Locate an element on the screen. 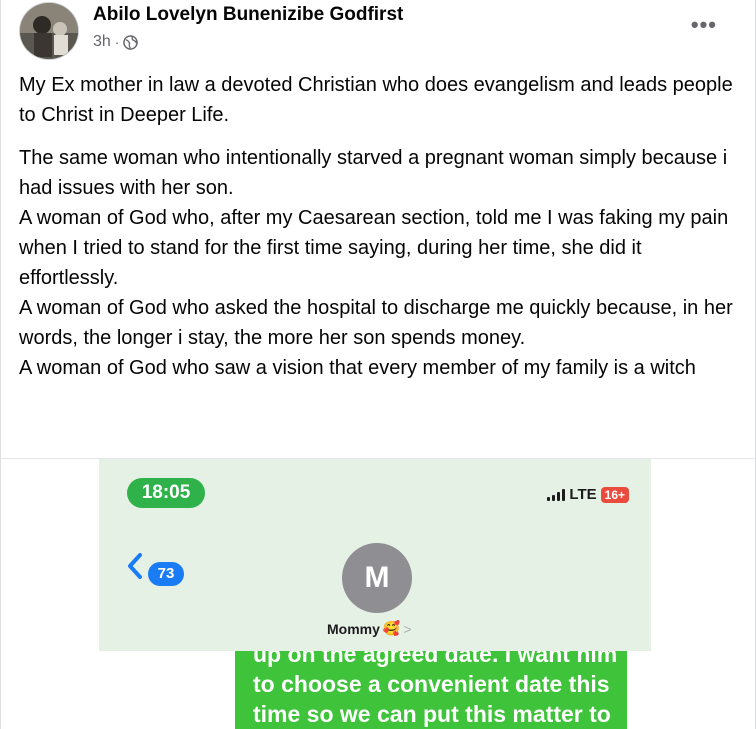  unread-count-badge: 73 is located at coordinates (166, 574).